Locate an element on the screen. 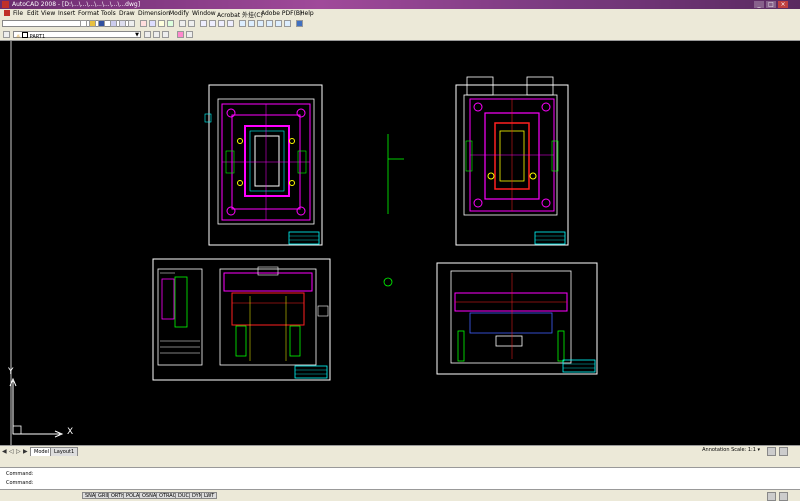 This screenshot has height=501, width=800. linetype-control-icon is located at coordinates (189, 34).